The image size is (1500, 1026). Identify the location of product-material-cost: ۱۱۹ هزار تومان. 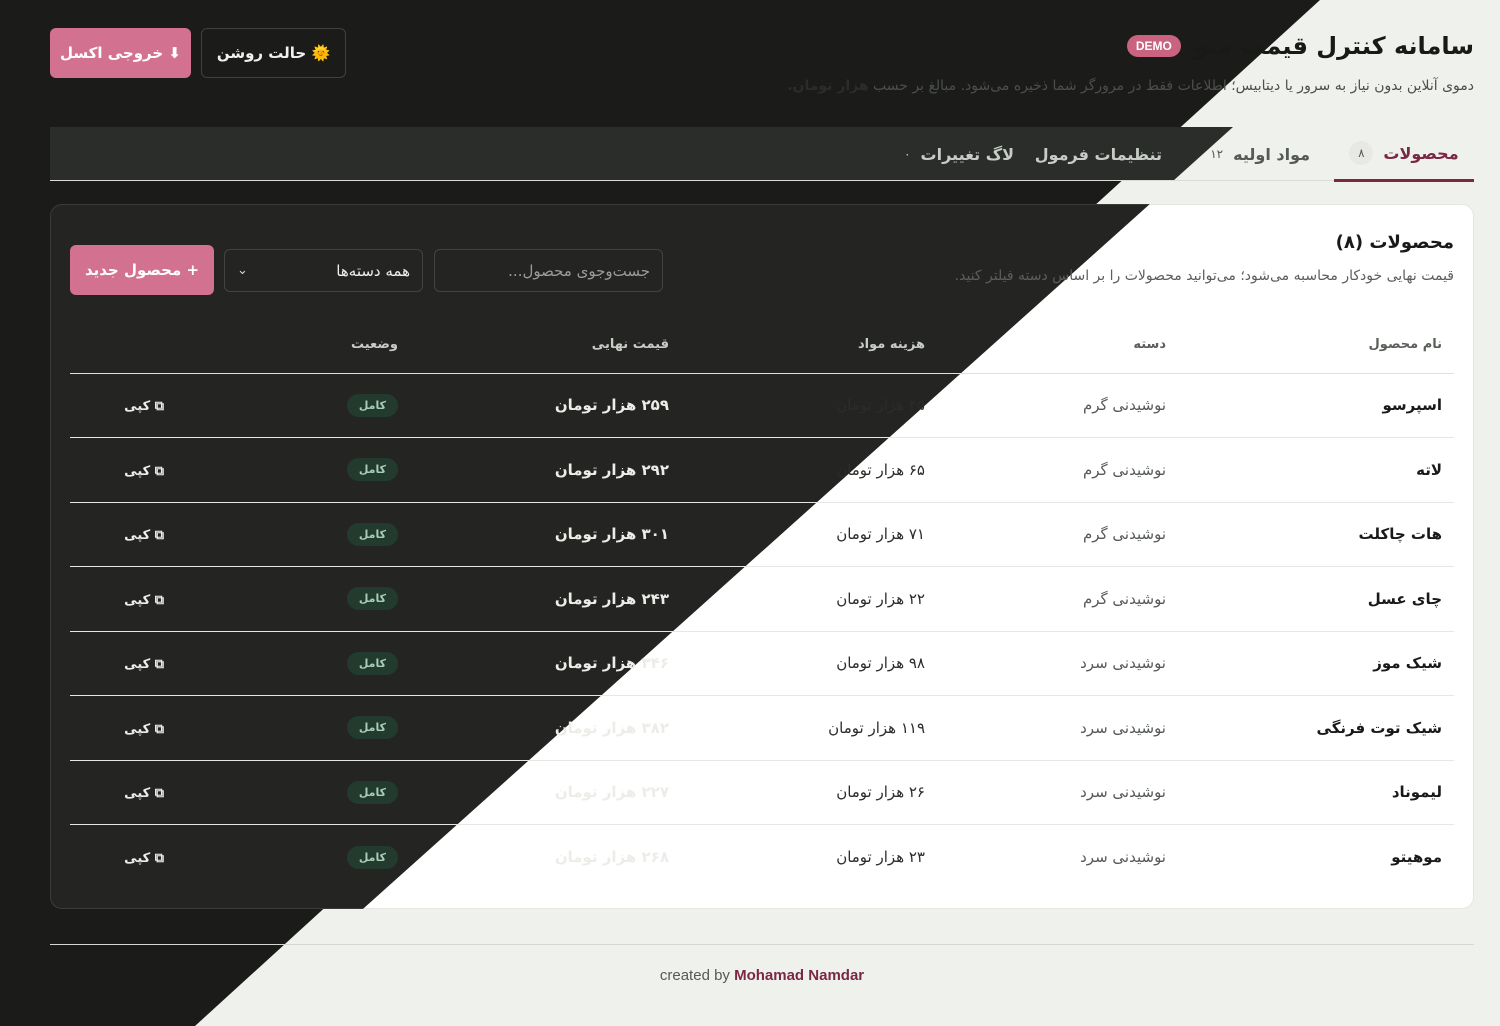
(876, 727).